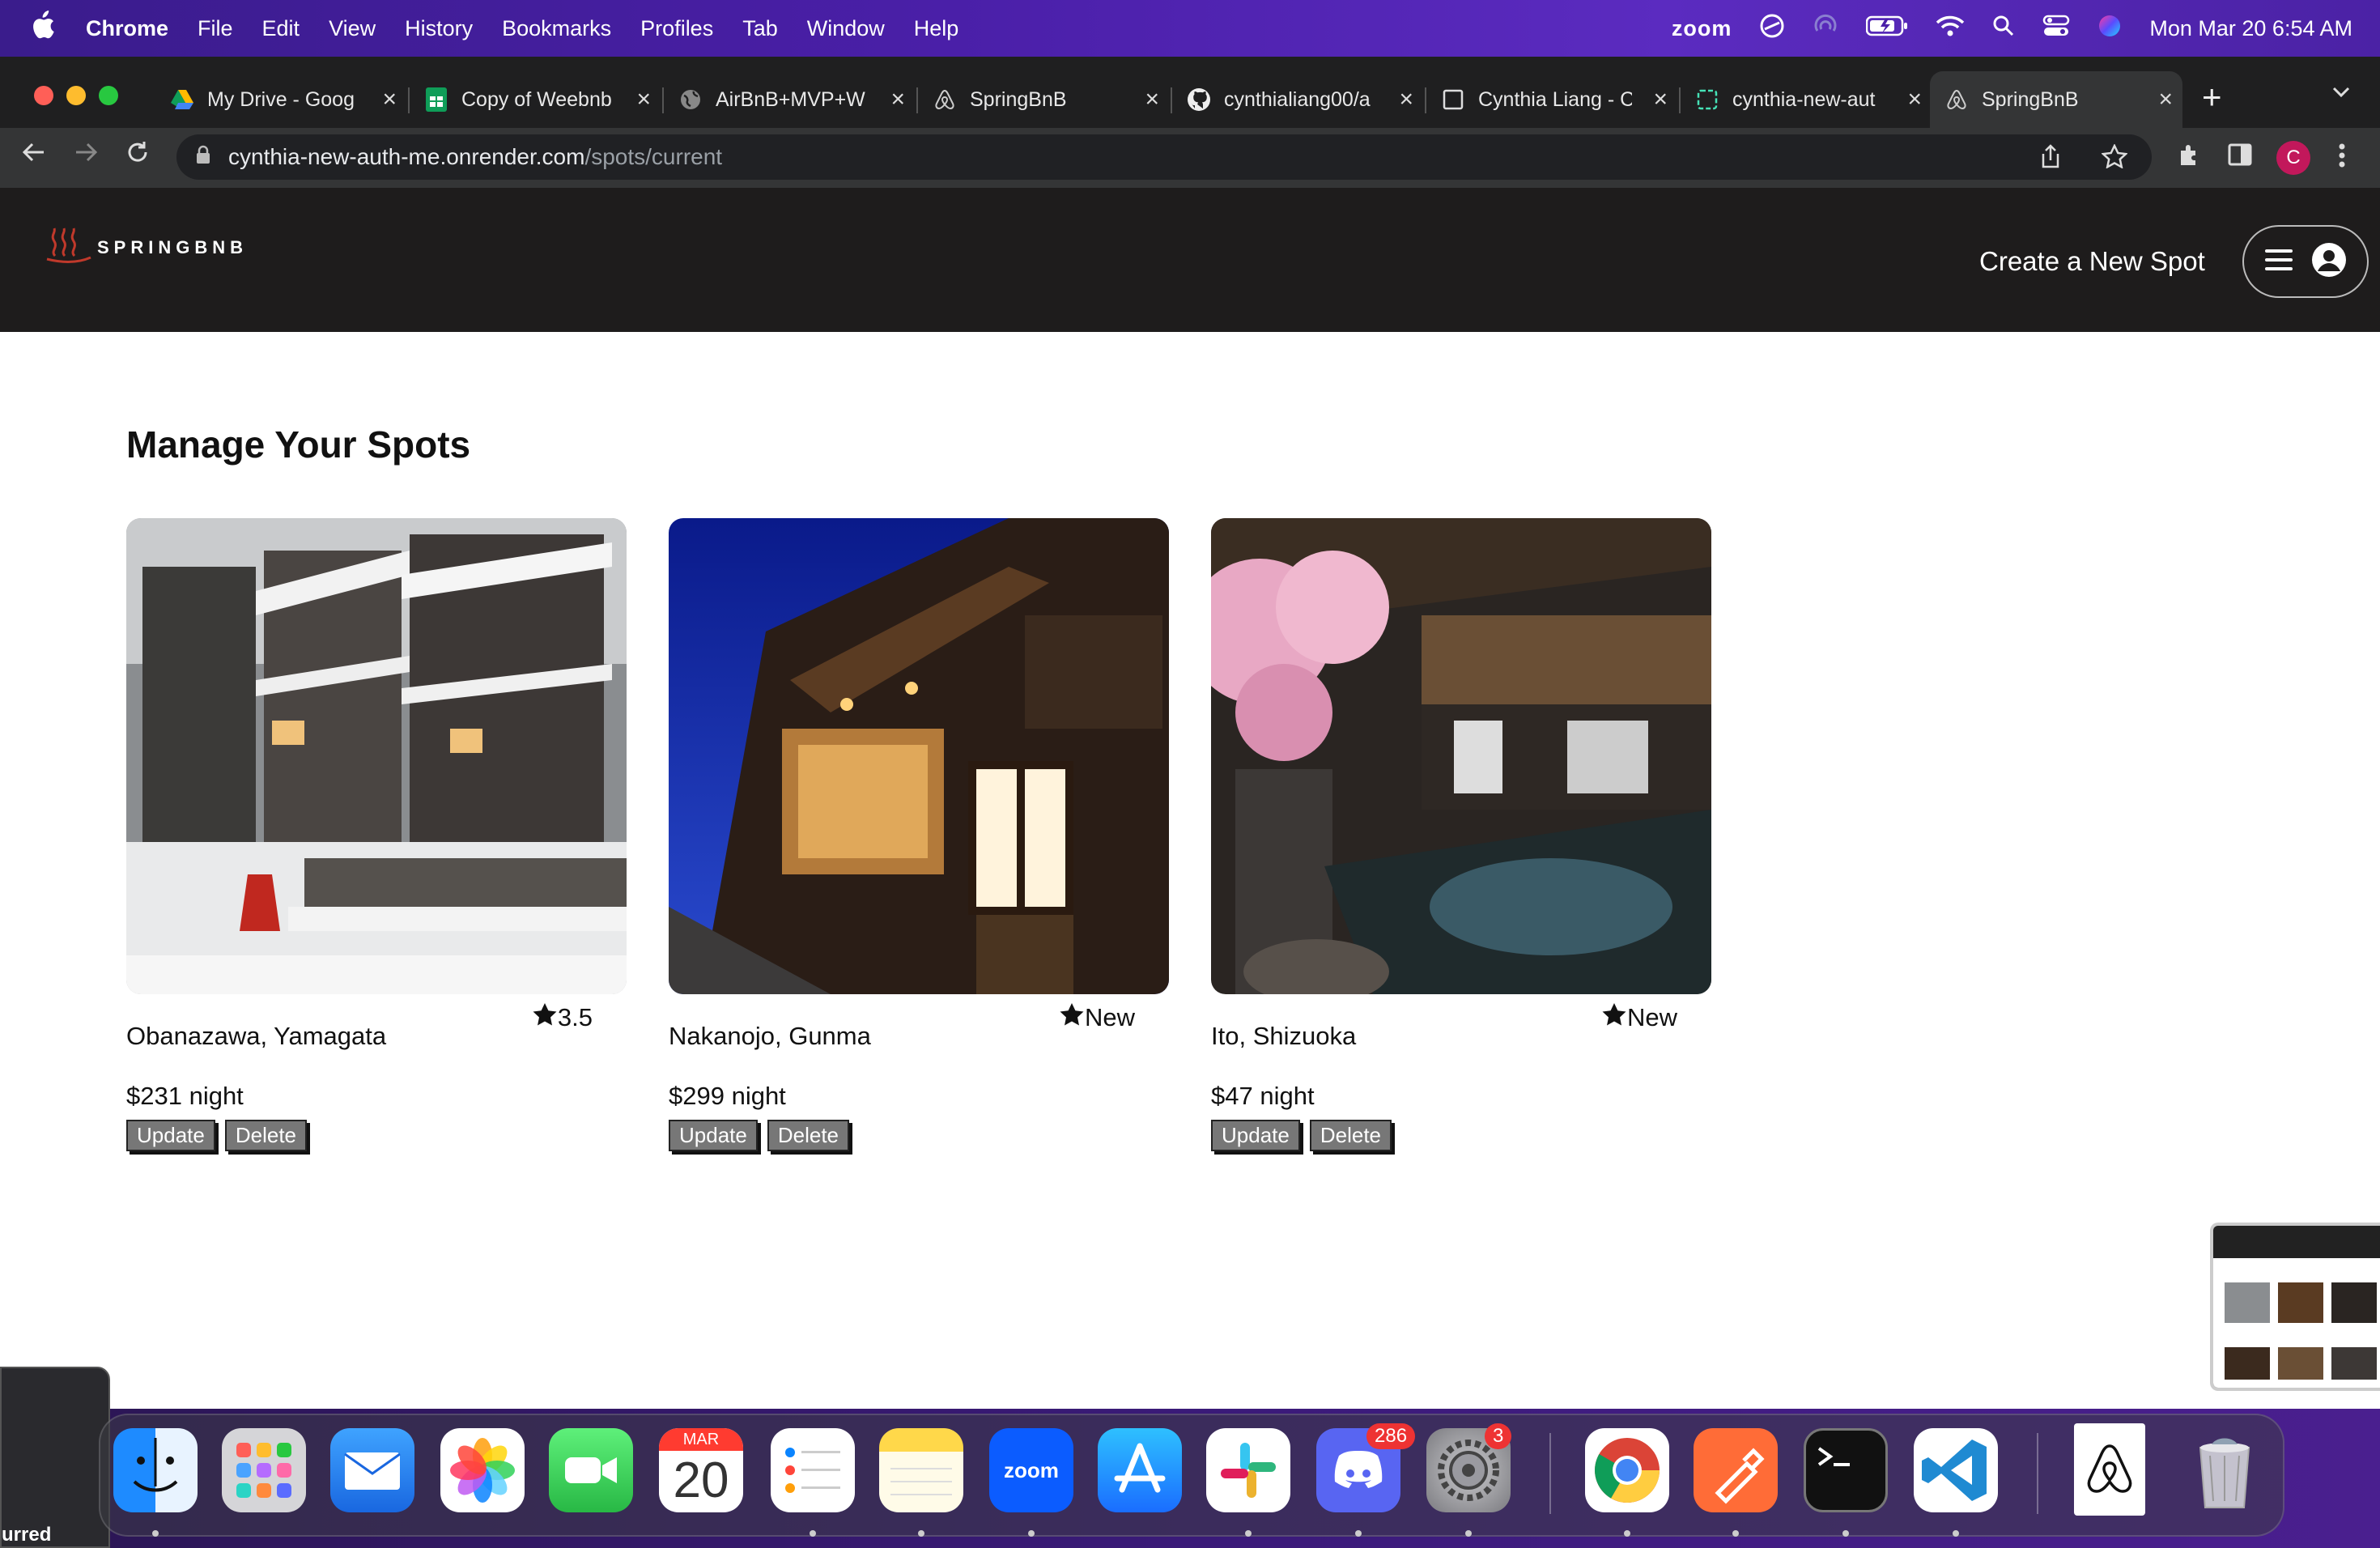 The width and height of the screenshot is (2380, 1548). Describe the element at coordinates (846, 29) in the screenshot. I see `menu-window: Window` at that location.